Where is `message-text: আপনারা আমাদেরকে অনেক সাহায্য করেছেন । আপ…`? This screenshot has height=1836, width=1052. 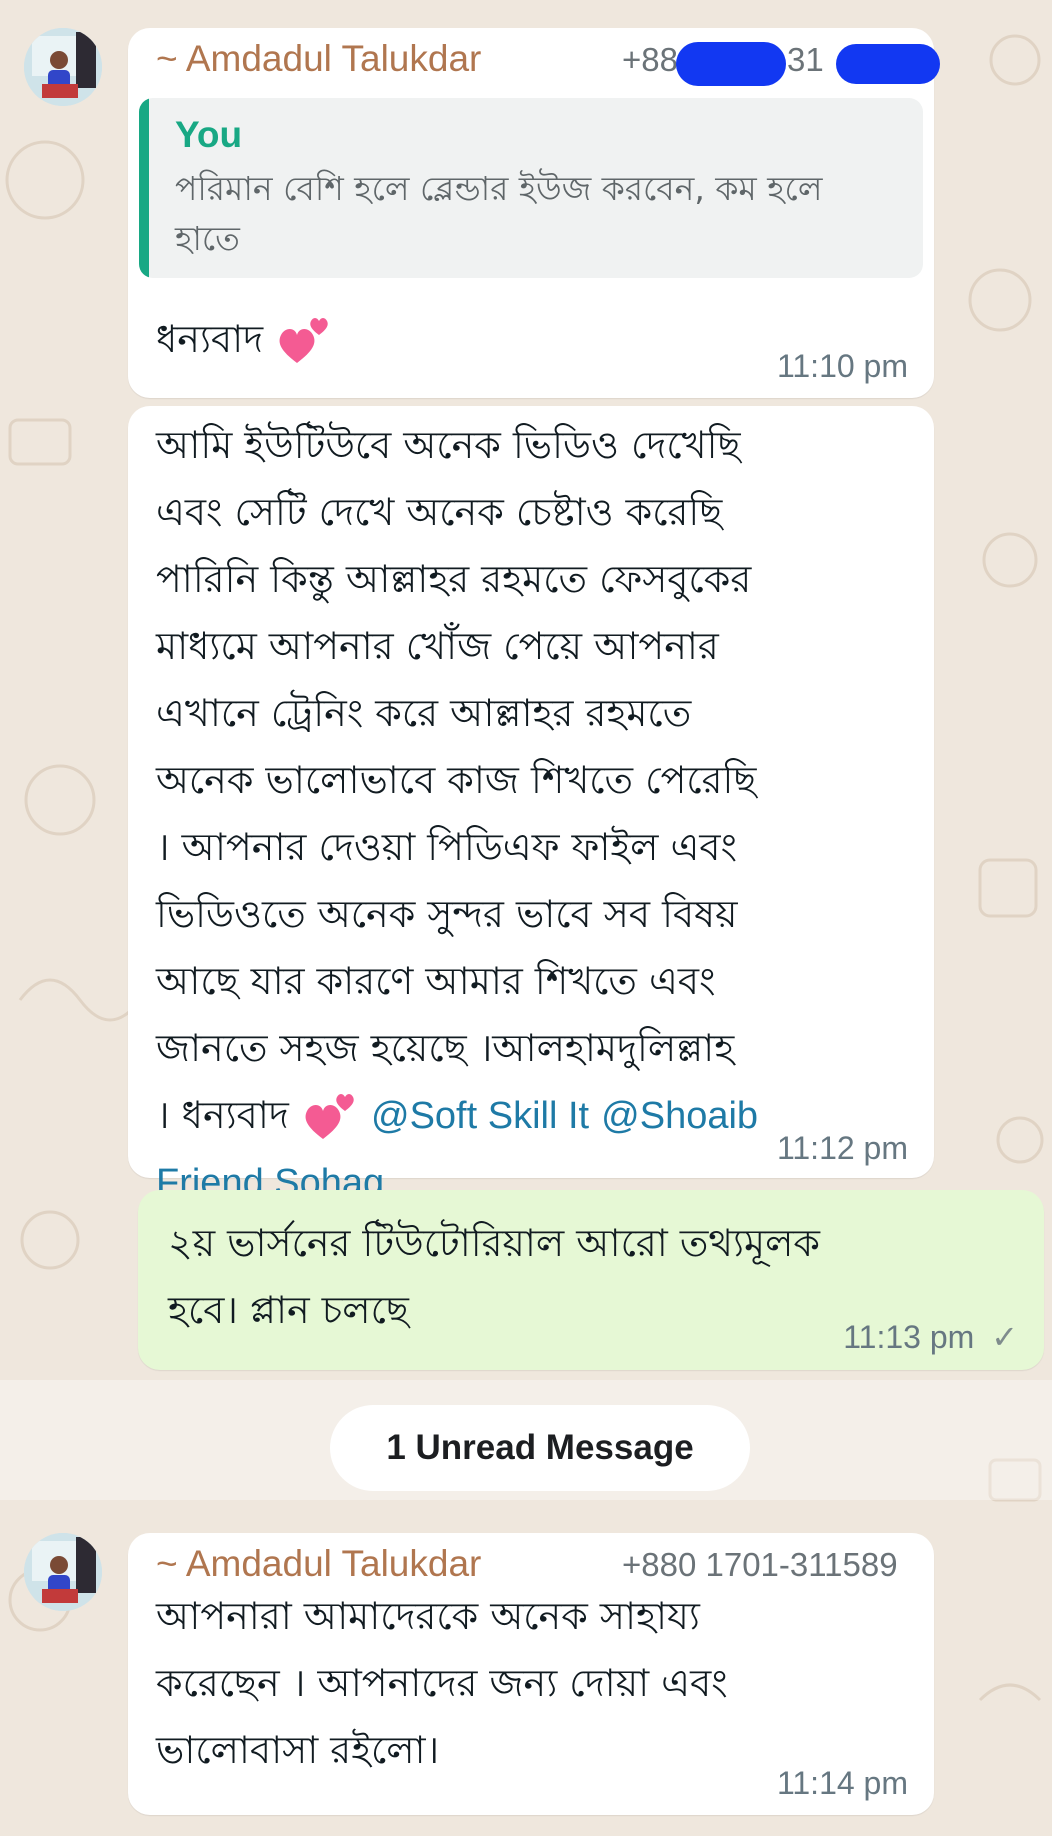
message-text: আপনারা আমাদেরকে অনেক সাহায্য করেছেন । আপ… is located at coordinates (442, 1683).